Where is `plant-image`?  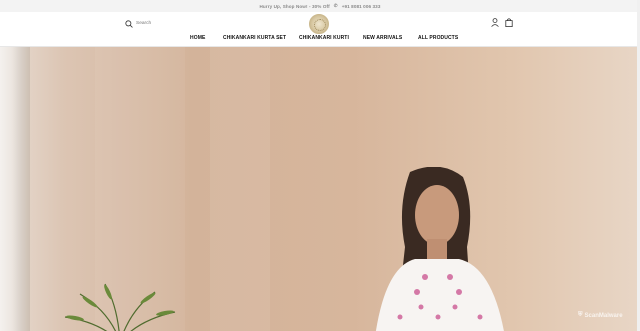
plant-image is located at coordinates (120, 307).